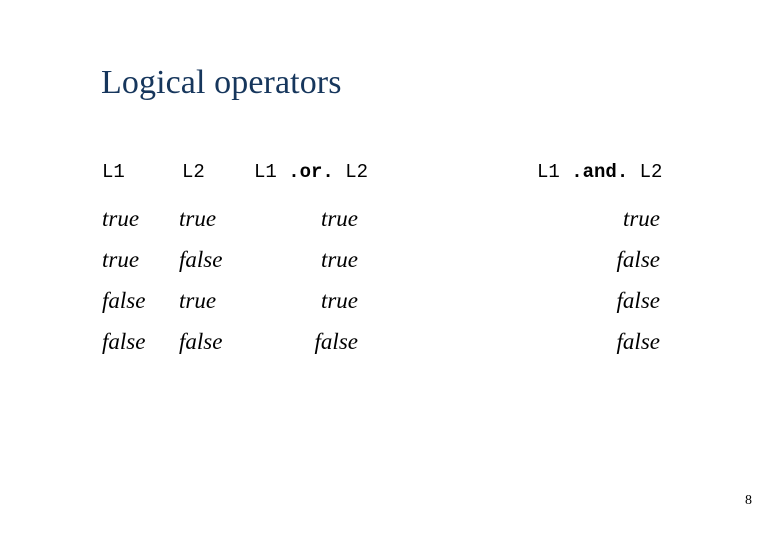 The height and width of the screenshot is (540, 780). I want to click on column-header-l2: L2, so click(193, 172).